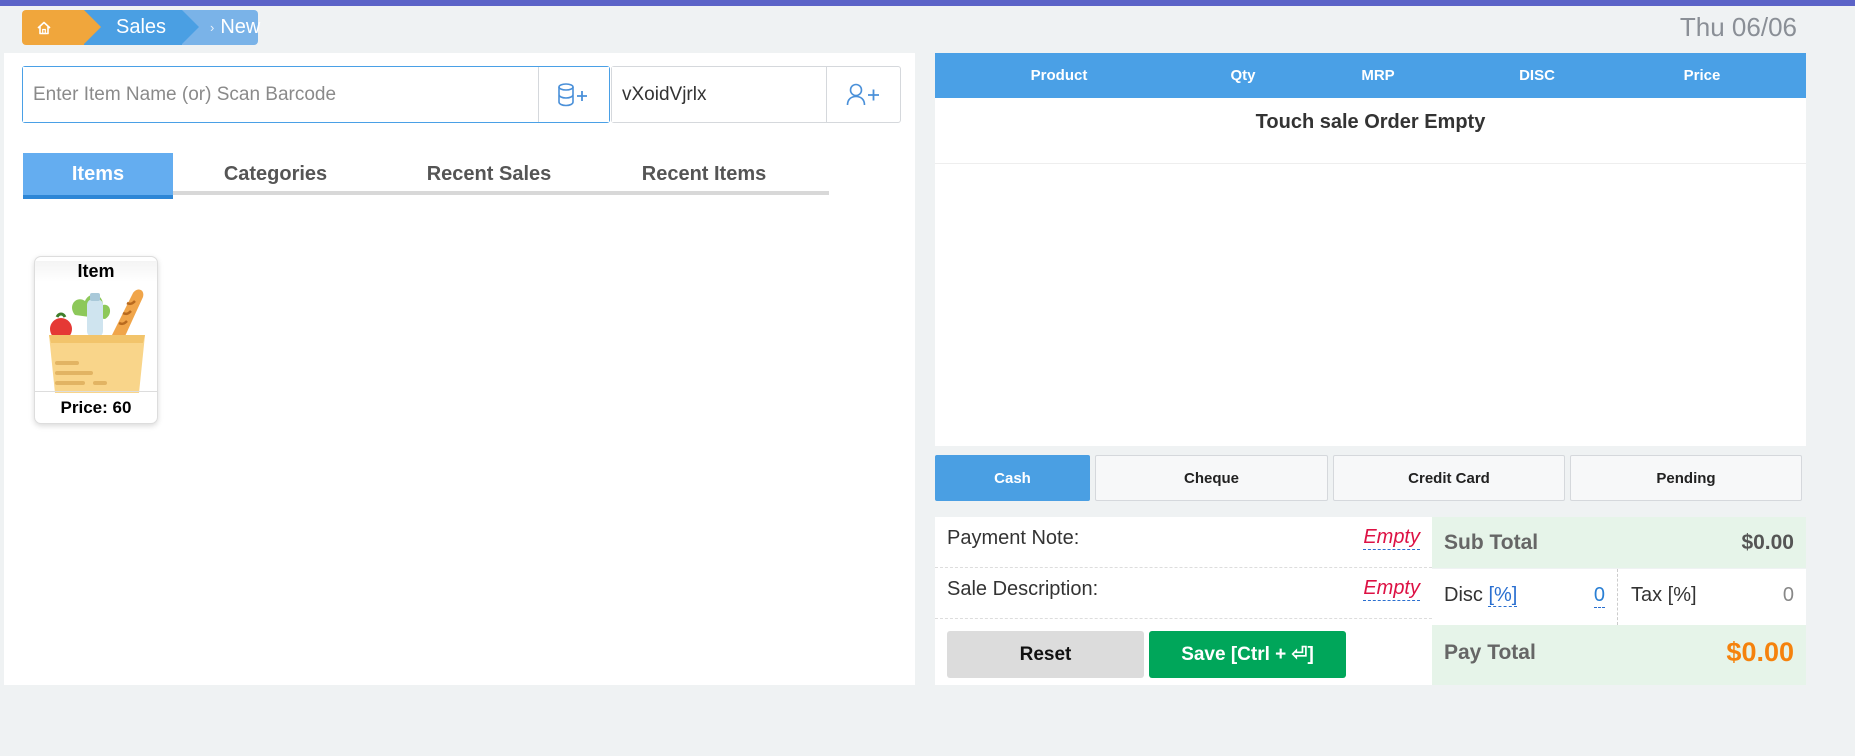 The width and height of the screenshot is (1855, 756). What do you see at coordinates (281, 94) in the screenshot?
I see `item-search-input` at bounding box center [281, 94].